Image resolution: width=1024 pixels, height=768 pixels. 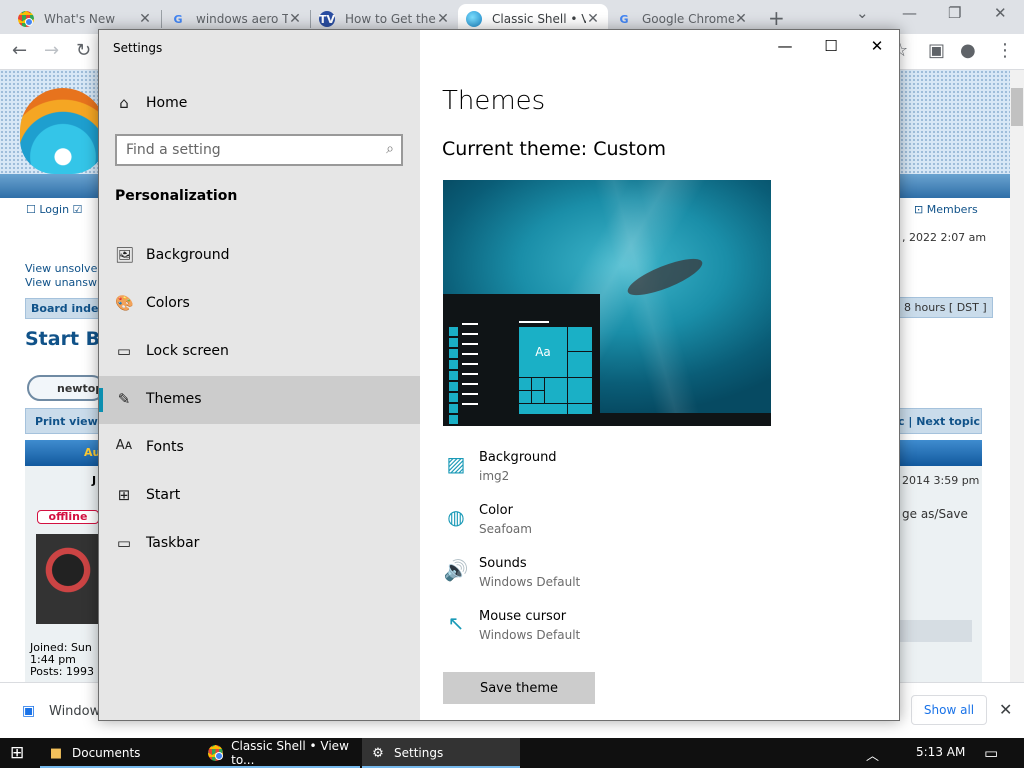 What do you see at coordinates (785, 46) in the screenshot?
I see `minimize-button: —` at bounding box center [785, 46].